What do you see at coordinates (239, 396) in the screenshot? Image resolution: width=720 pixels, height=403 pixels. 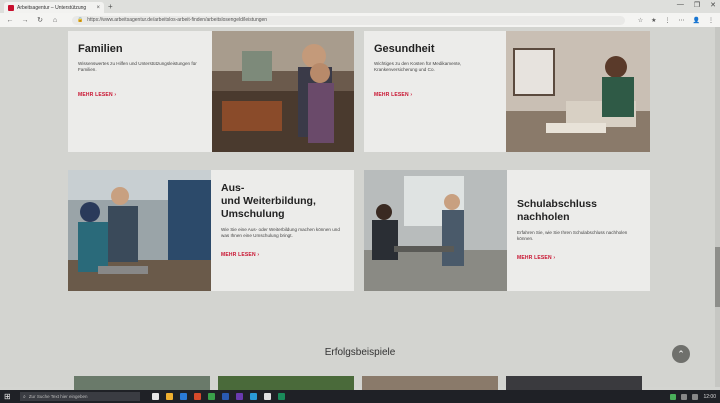 I see `teams-icon` at bounding box center [239, 396].